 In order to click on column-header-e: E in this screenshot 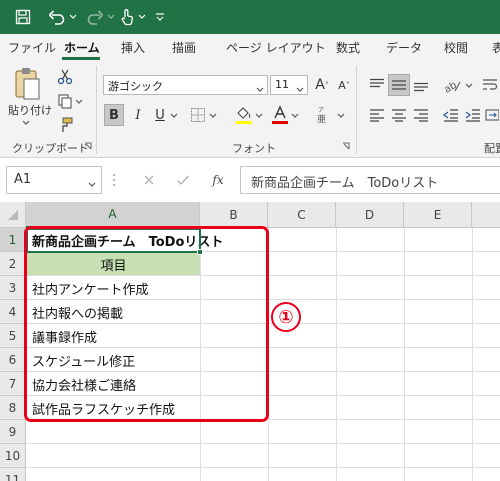, I will do `click(438, 215)`.